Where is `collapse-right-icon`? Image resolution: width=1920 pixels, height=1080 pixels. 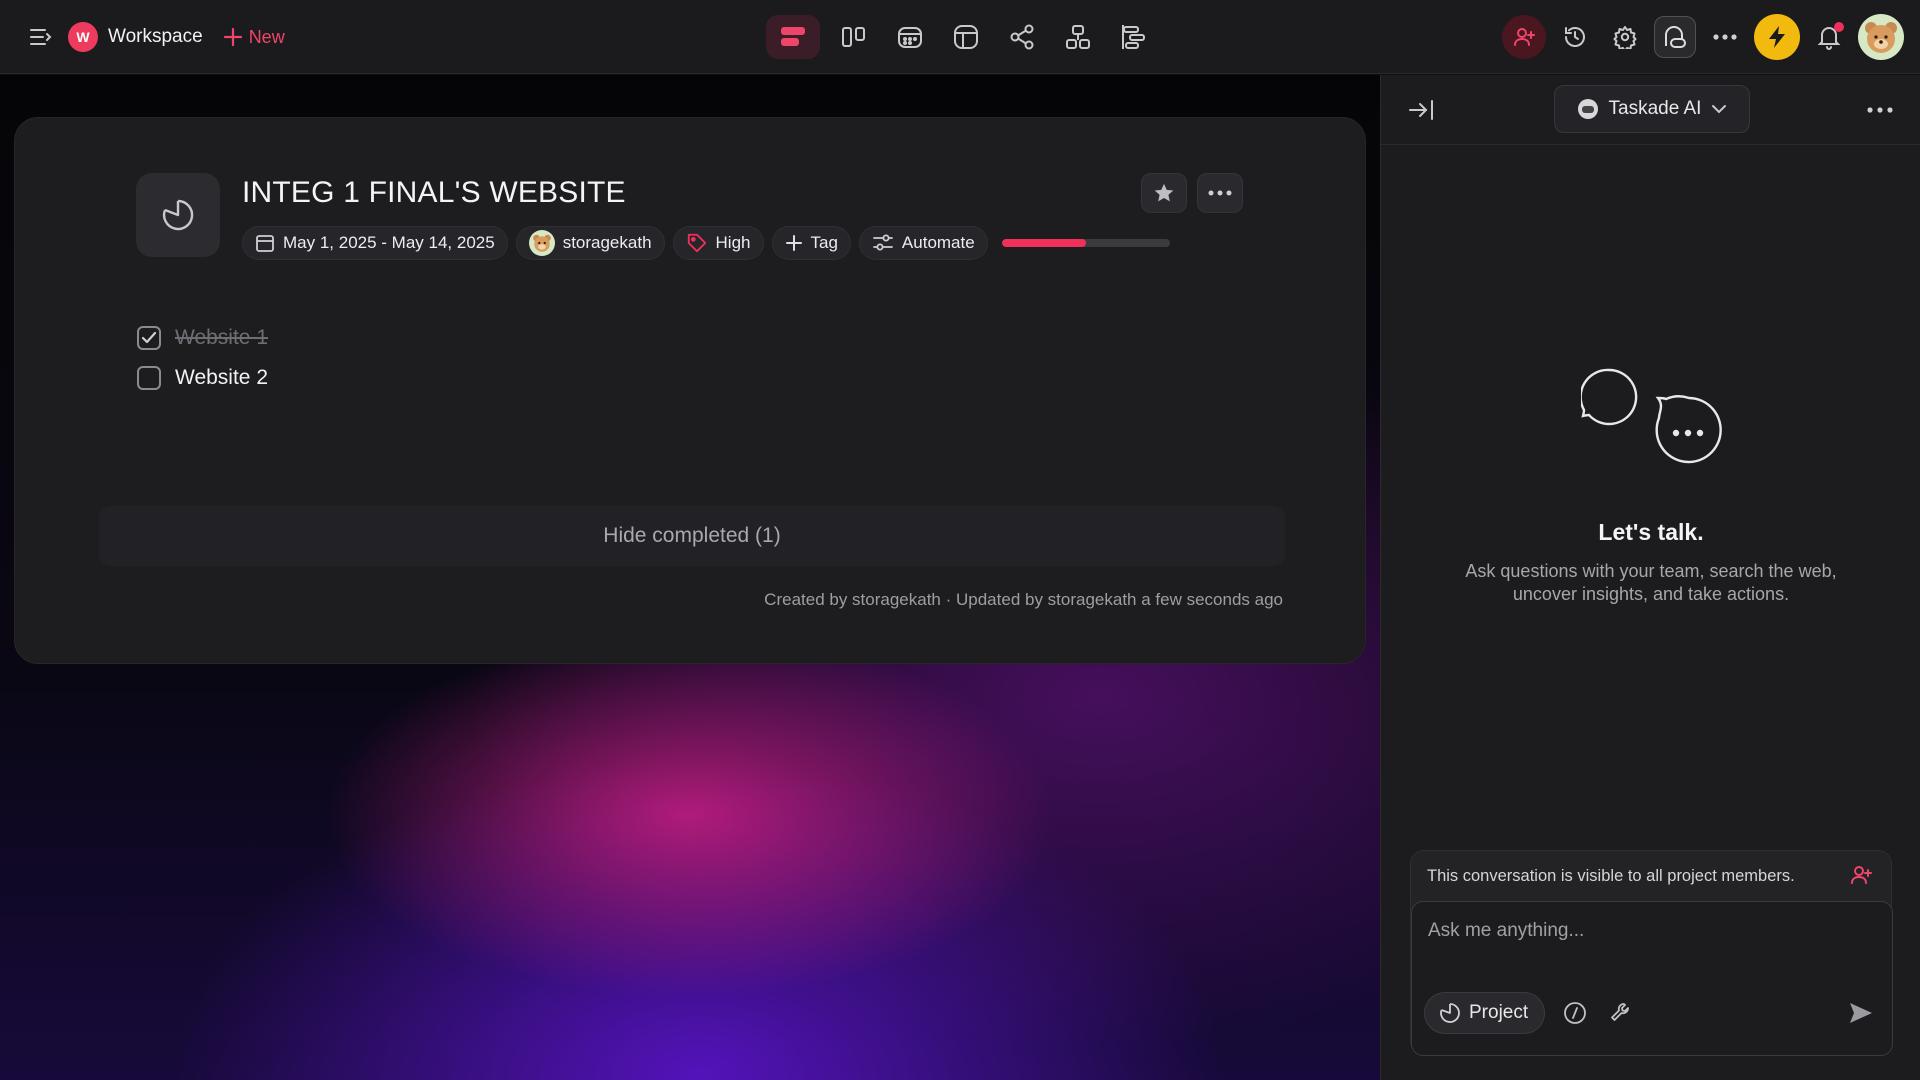 collapse-right-icon is located at coordinates (1421, 110).